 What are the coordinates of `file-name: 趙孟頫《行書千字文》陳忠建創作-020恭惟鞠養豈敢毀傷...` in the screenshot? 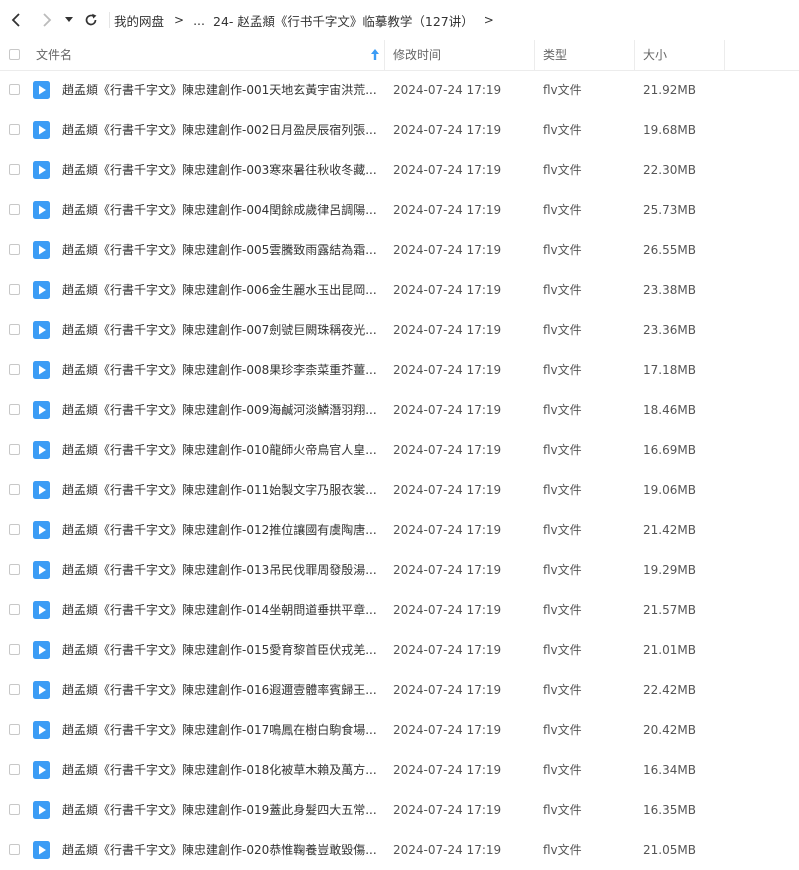 It's located at (220, 850).